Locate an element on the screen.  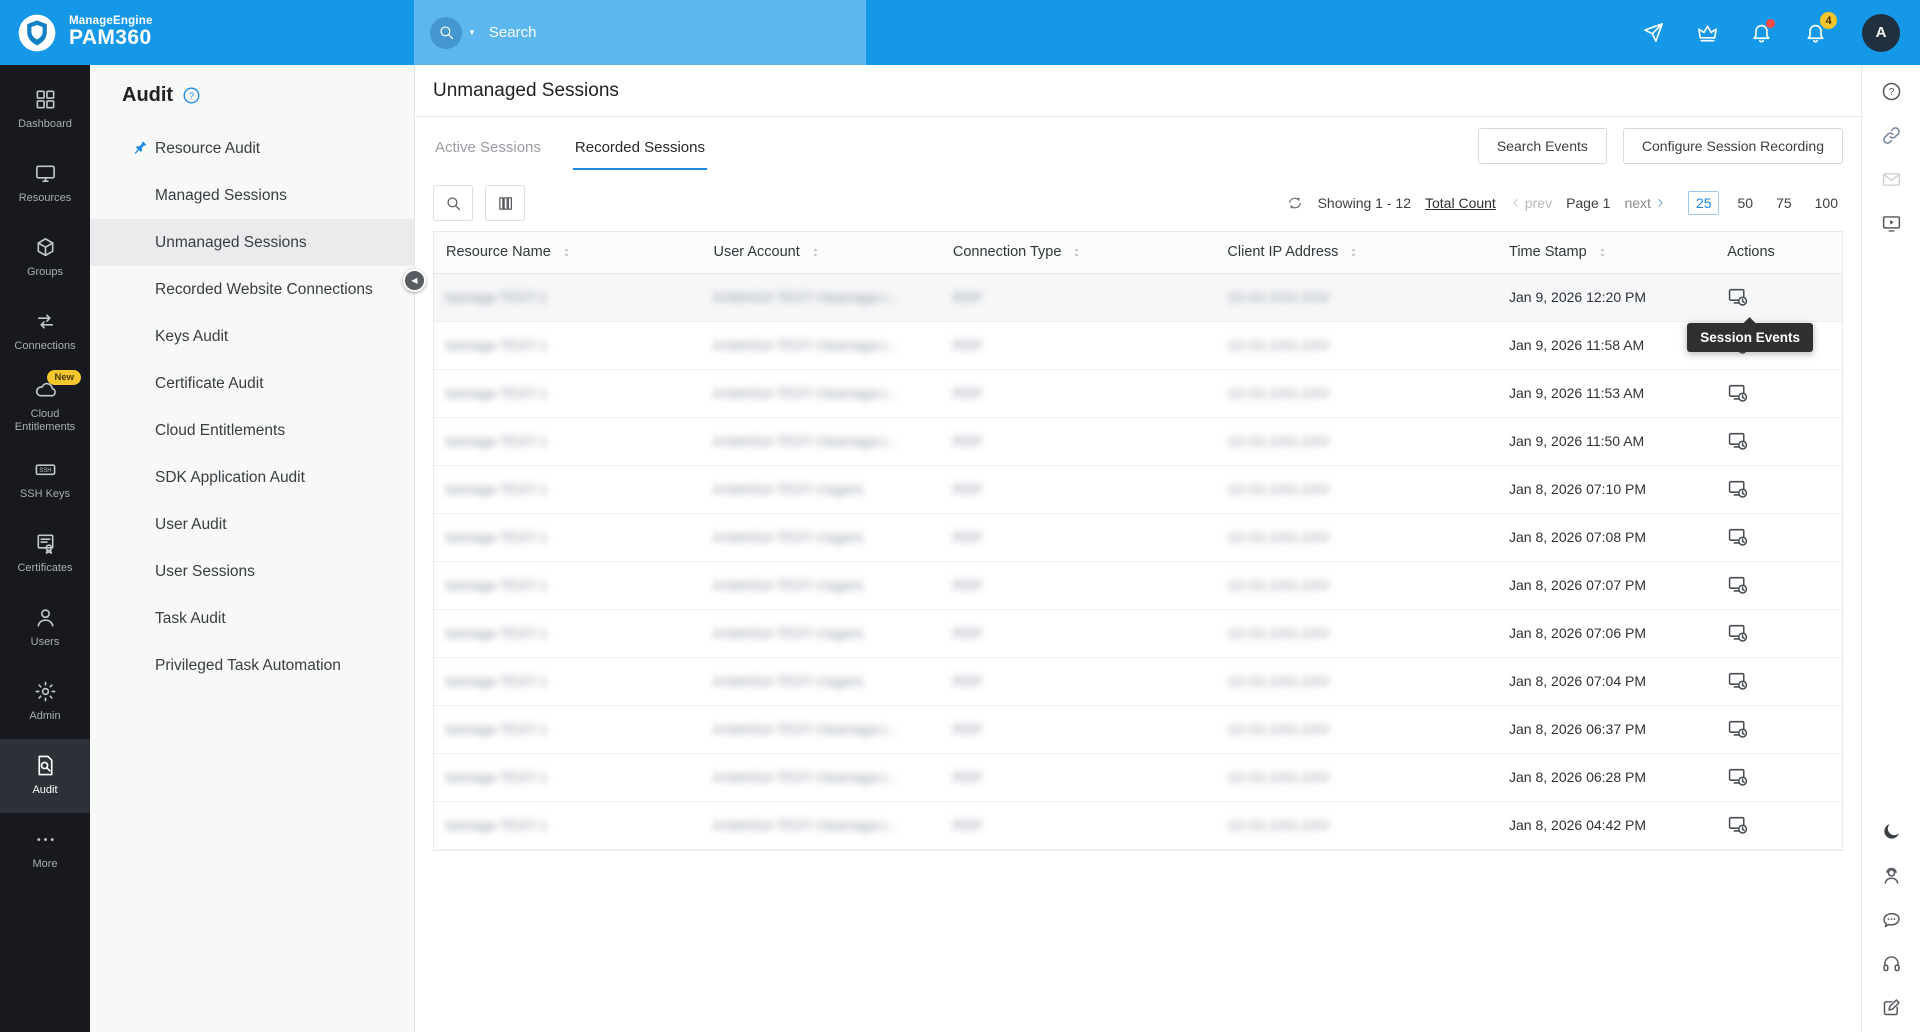
nav-item-admin: Admin is located at coordinates (45, 702).